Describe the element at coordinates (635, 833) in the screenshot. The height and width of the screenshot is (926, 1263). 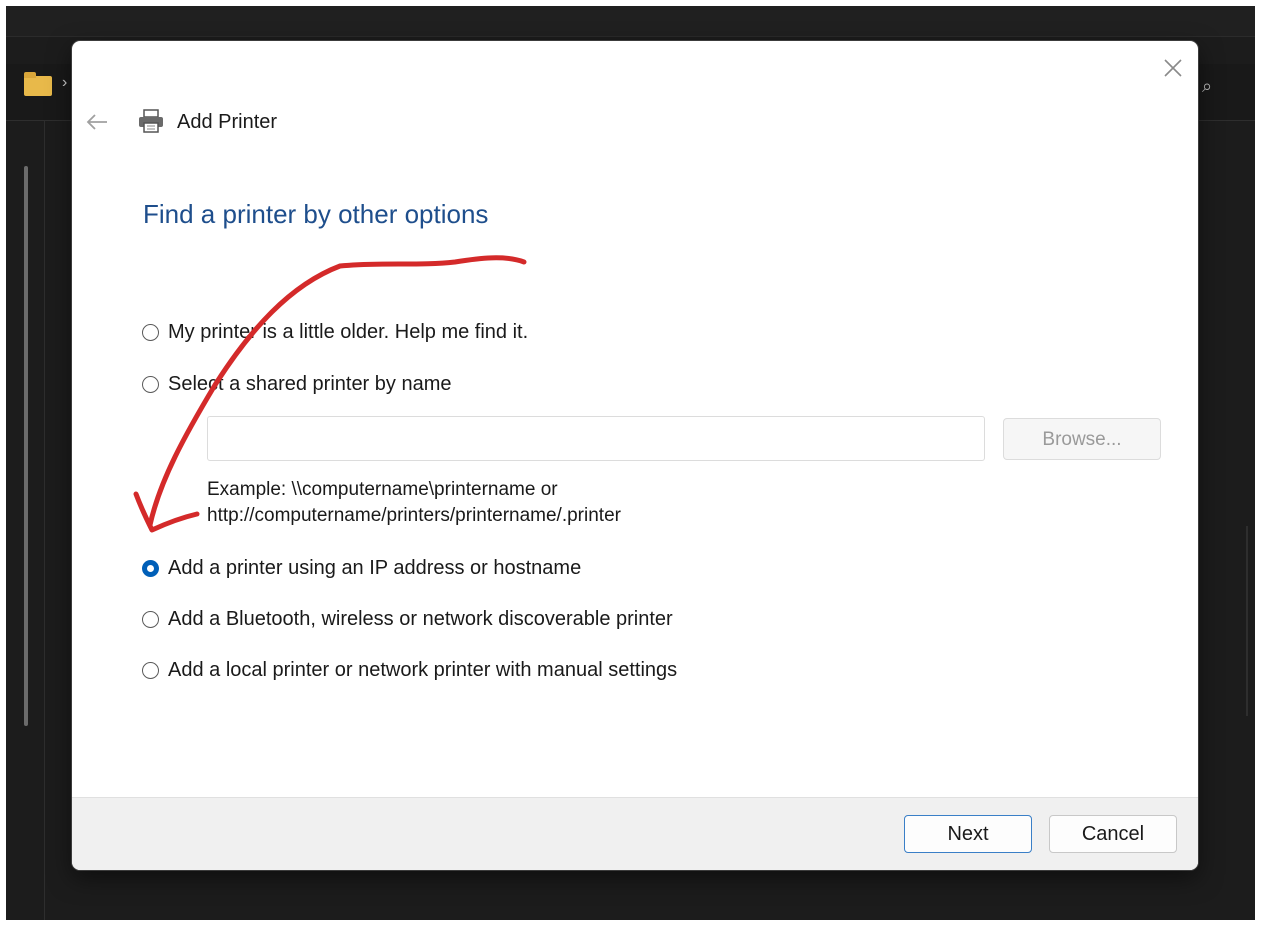
I see `dialog-footer: Next Cancel` at that location.